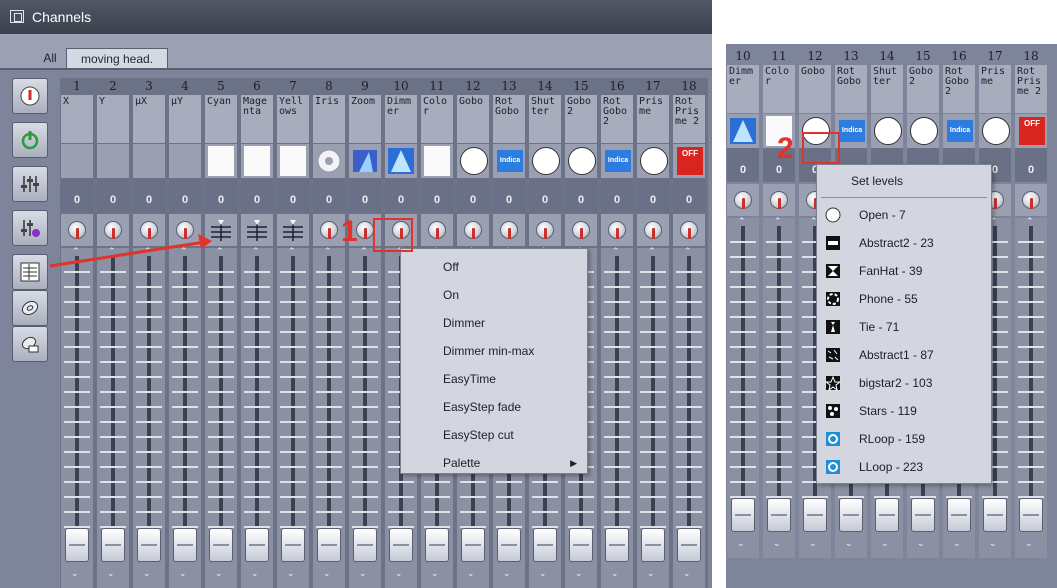  I want to click on set-levels-item: Abstract2 - 23, so click(904, 243).